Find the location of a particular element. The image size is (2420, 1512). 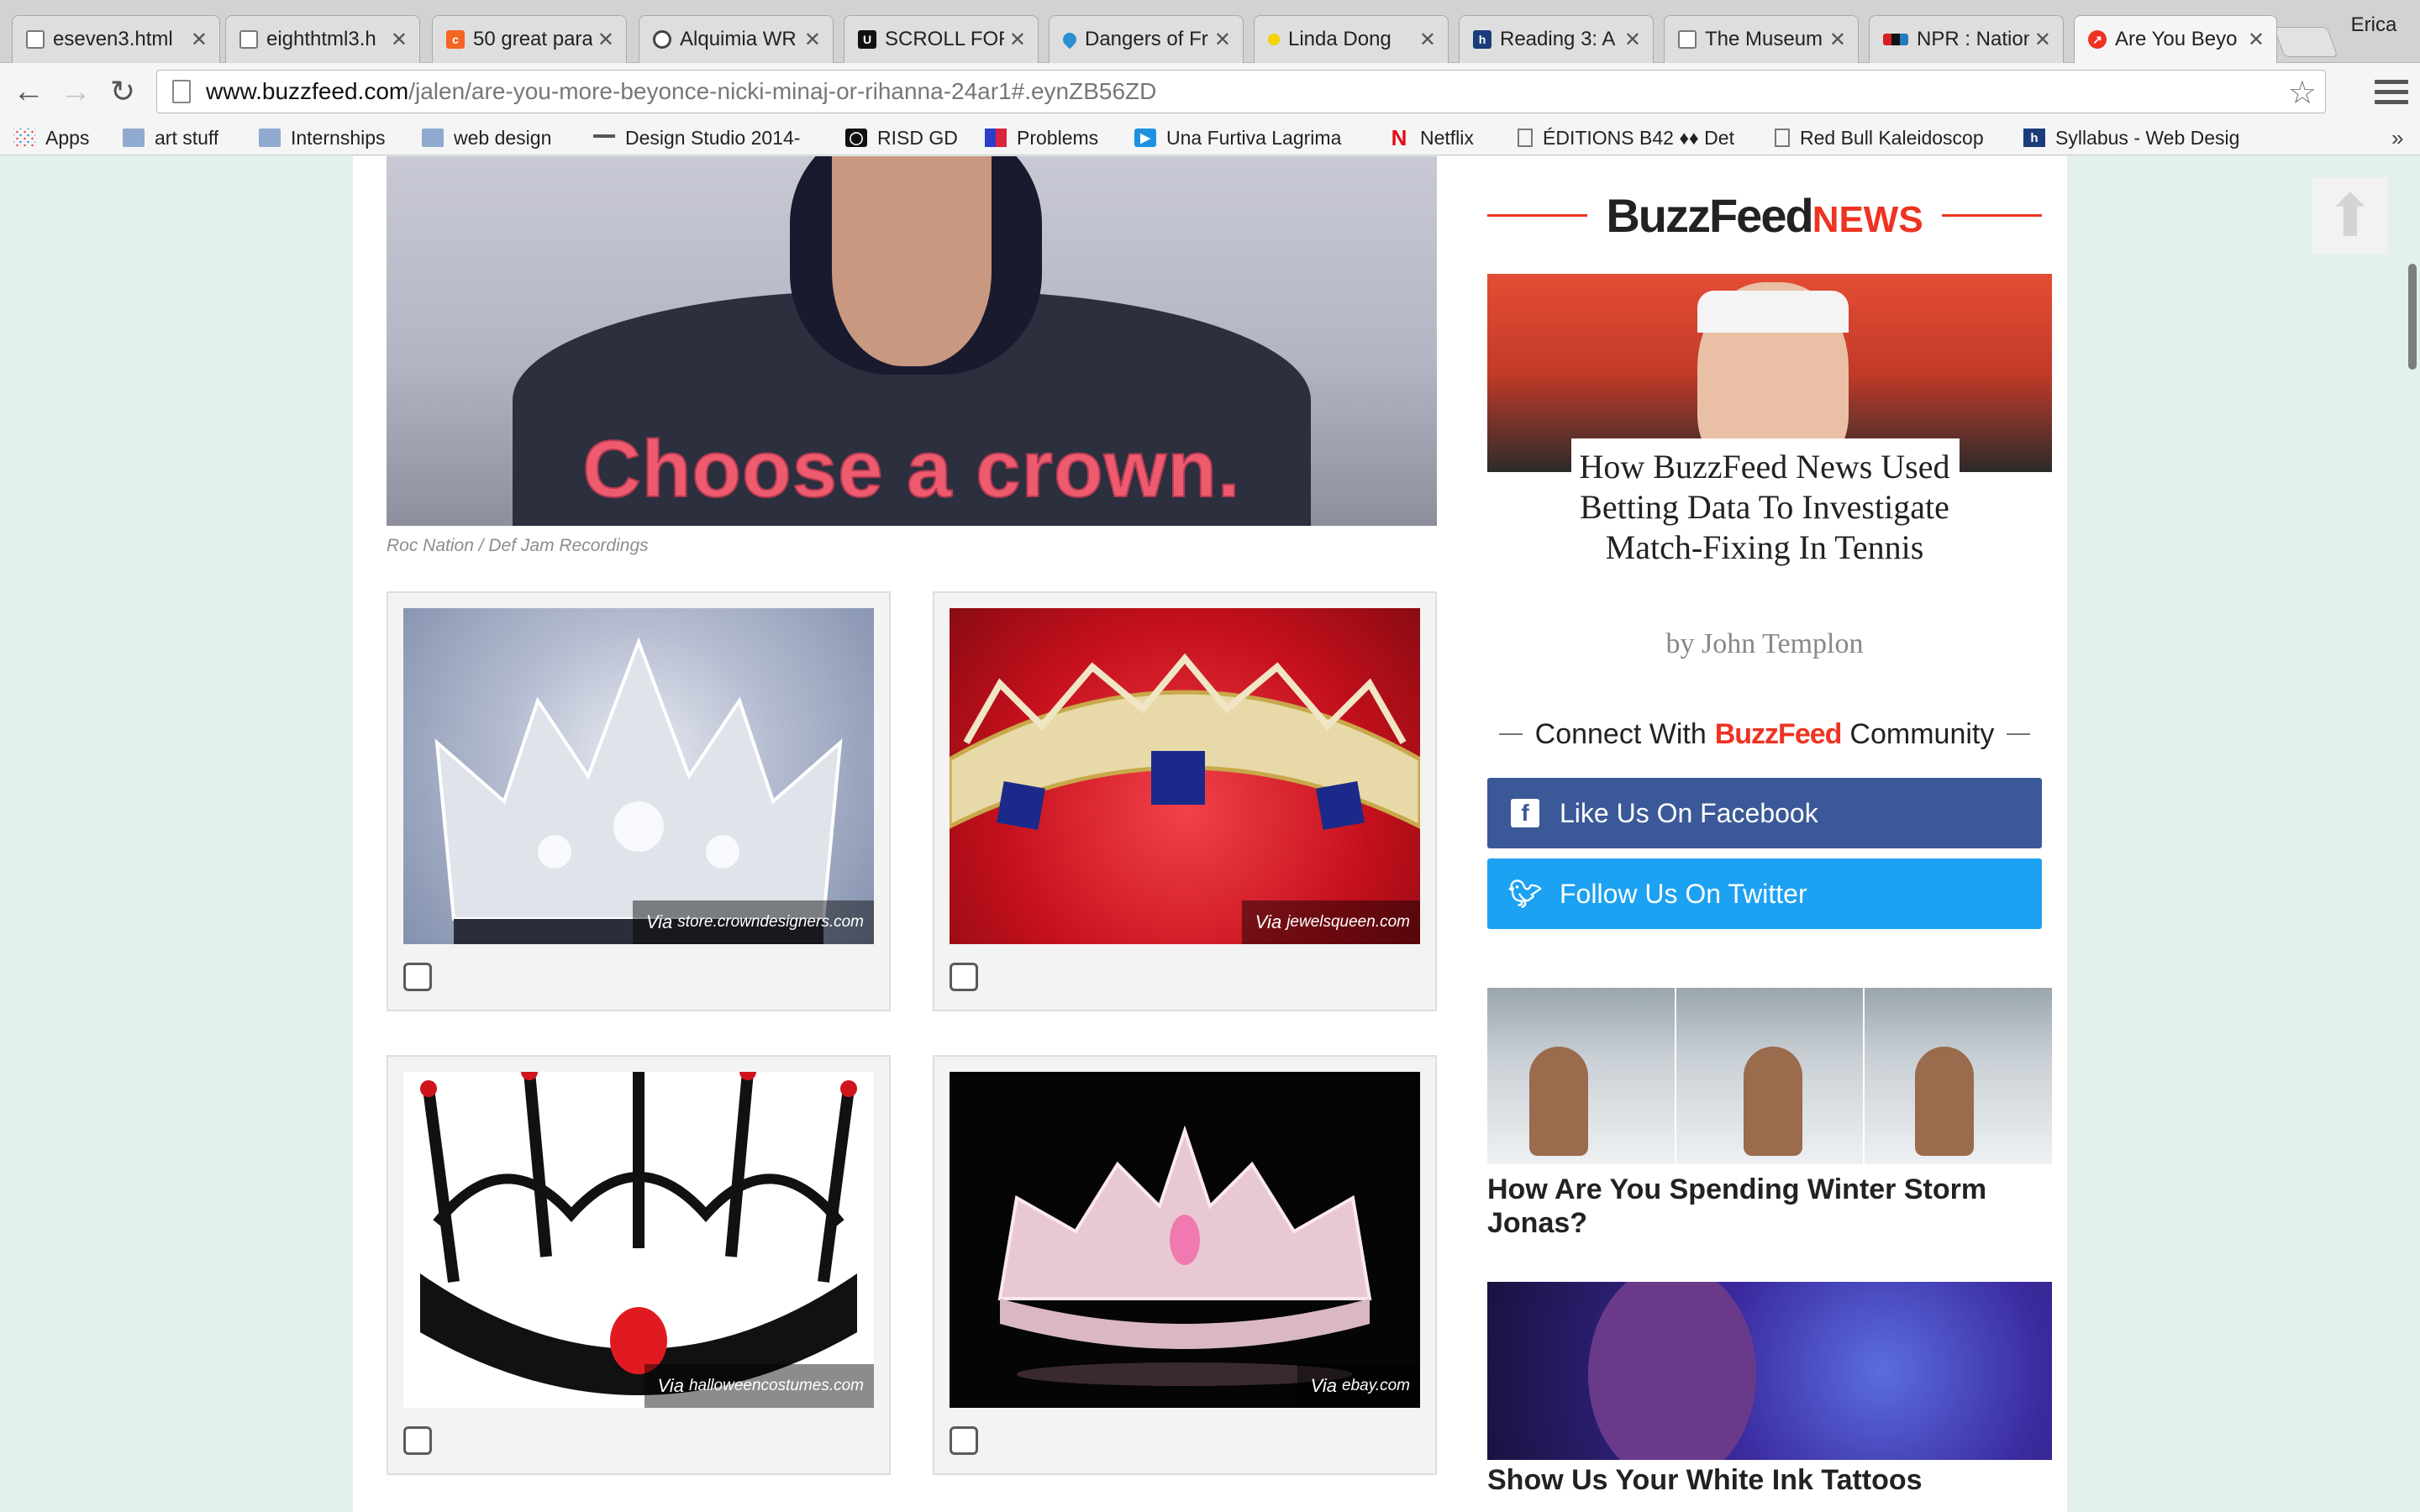

post-title-white-ink: Show Us Your White Ink Tattoos is located at coordinates (1764, 1480).